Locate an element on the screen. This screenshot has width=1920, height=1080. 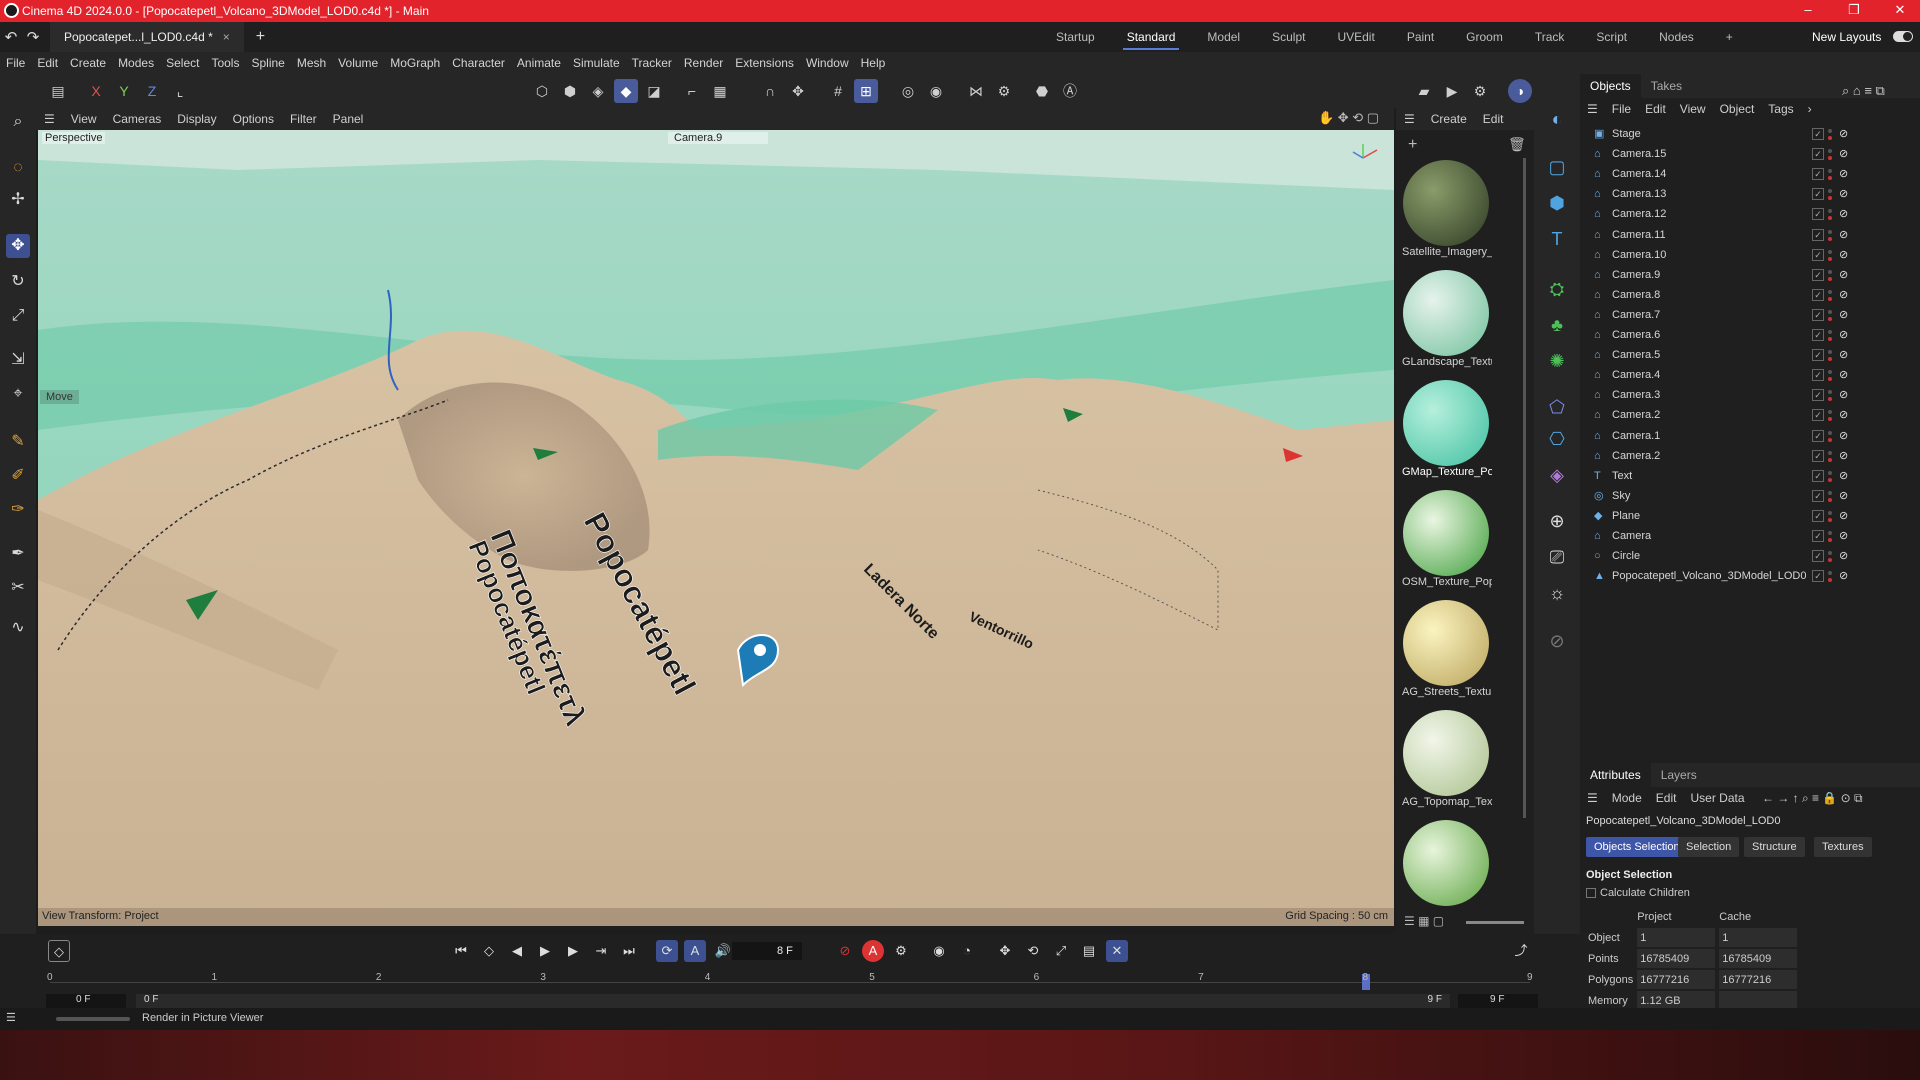
timeline-ruler: 0 1 2 3 4 5 6 7 8 9 is located at coordinates (788, 980).